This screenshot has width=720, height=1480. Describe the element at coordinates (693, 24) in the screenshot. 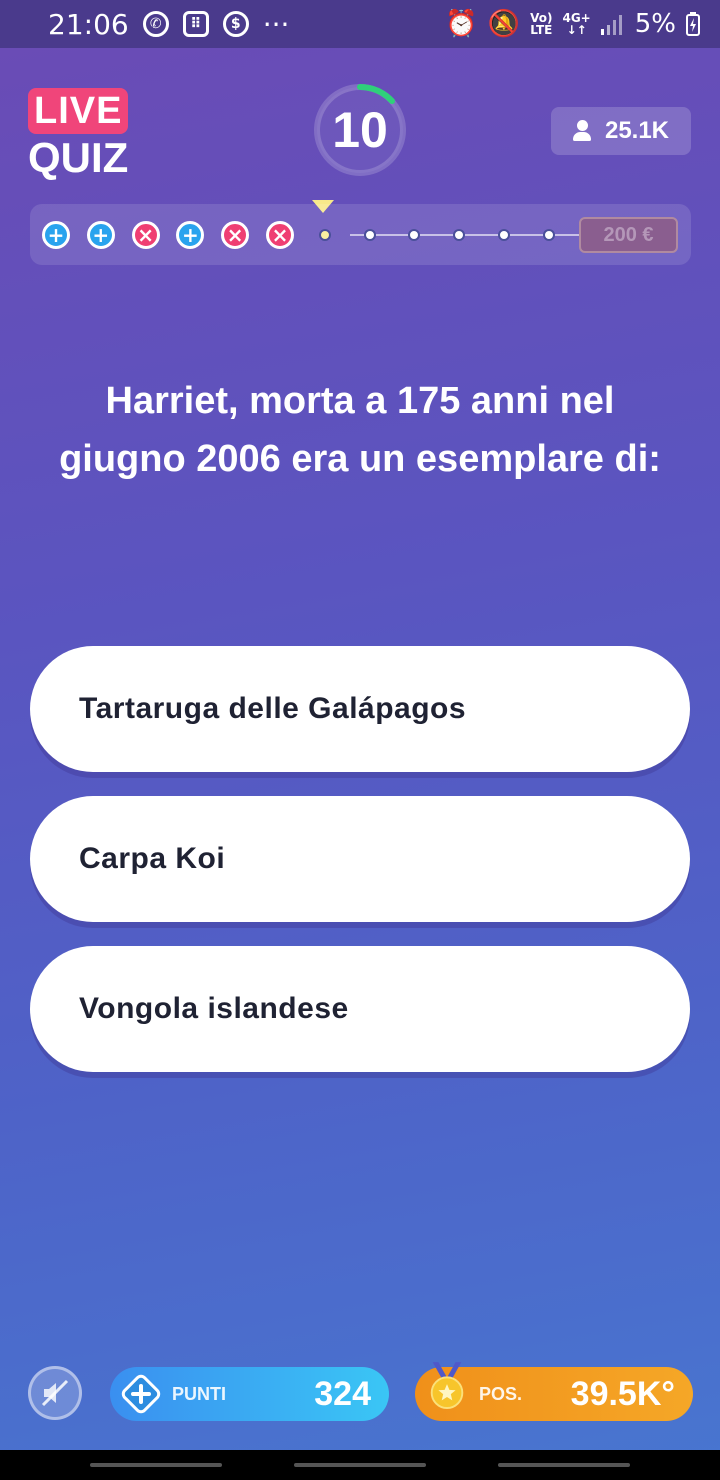

I see `battery-charging-icon` at that location.